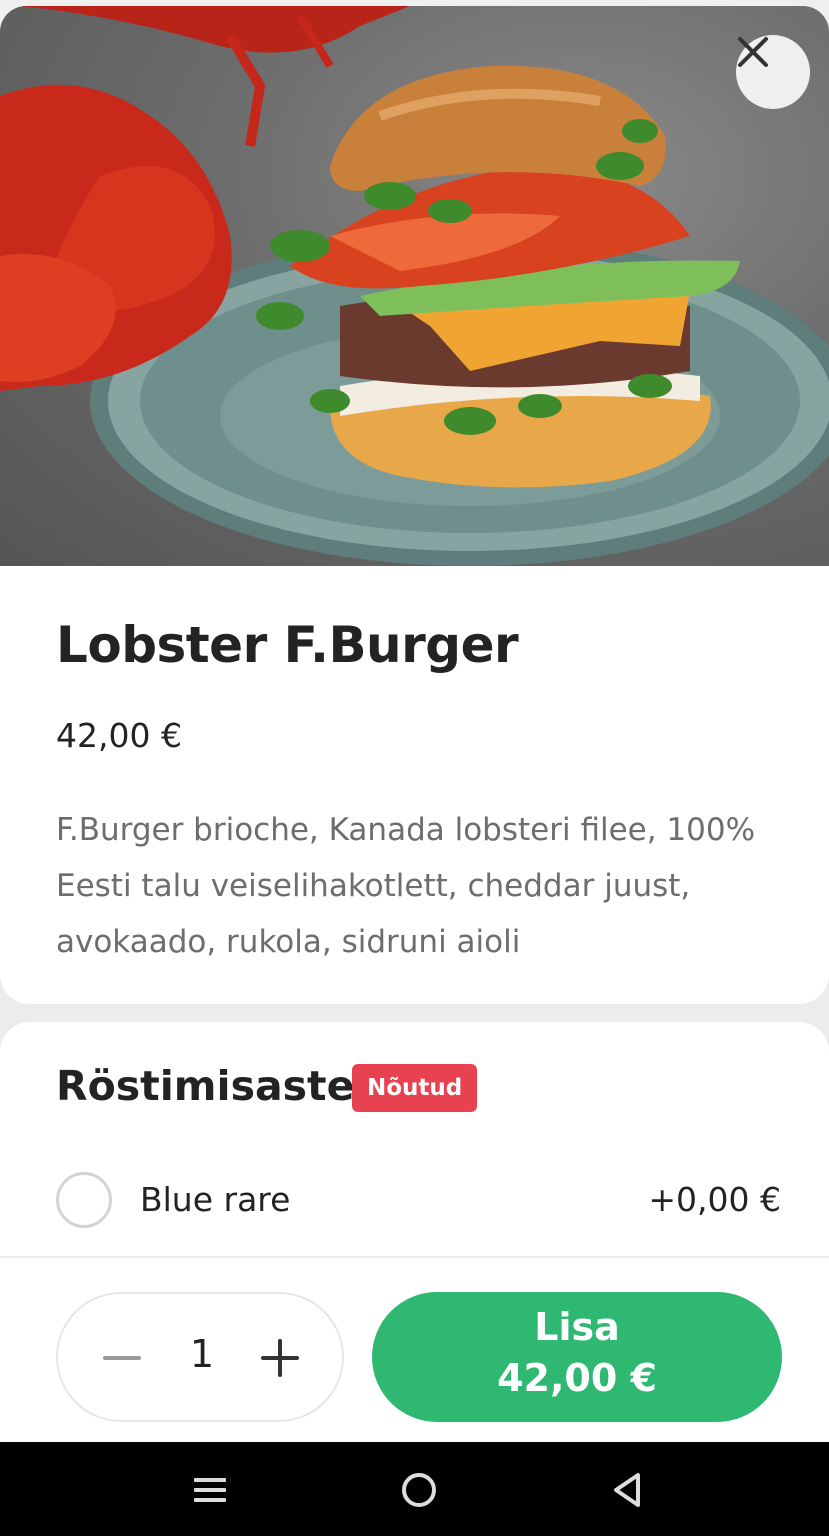 This screenshot has width=829, height=1536. What do you see at coordinates (84, 1200) in the screenshot?
I see `option-radio` at bounding box center [84, 1200].